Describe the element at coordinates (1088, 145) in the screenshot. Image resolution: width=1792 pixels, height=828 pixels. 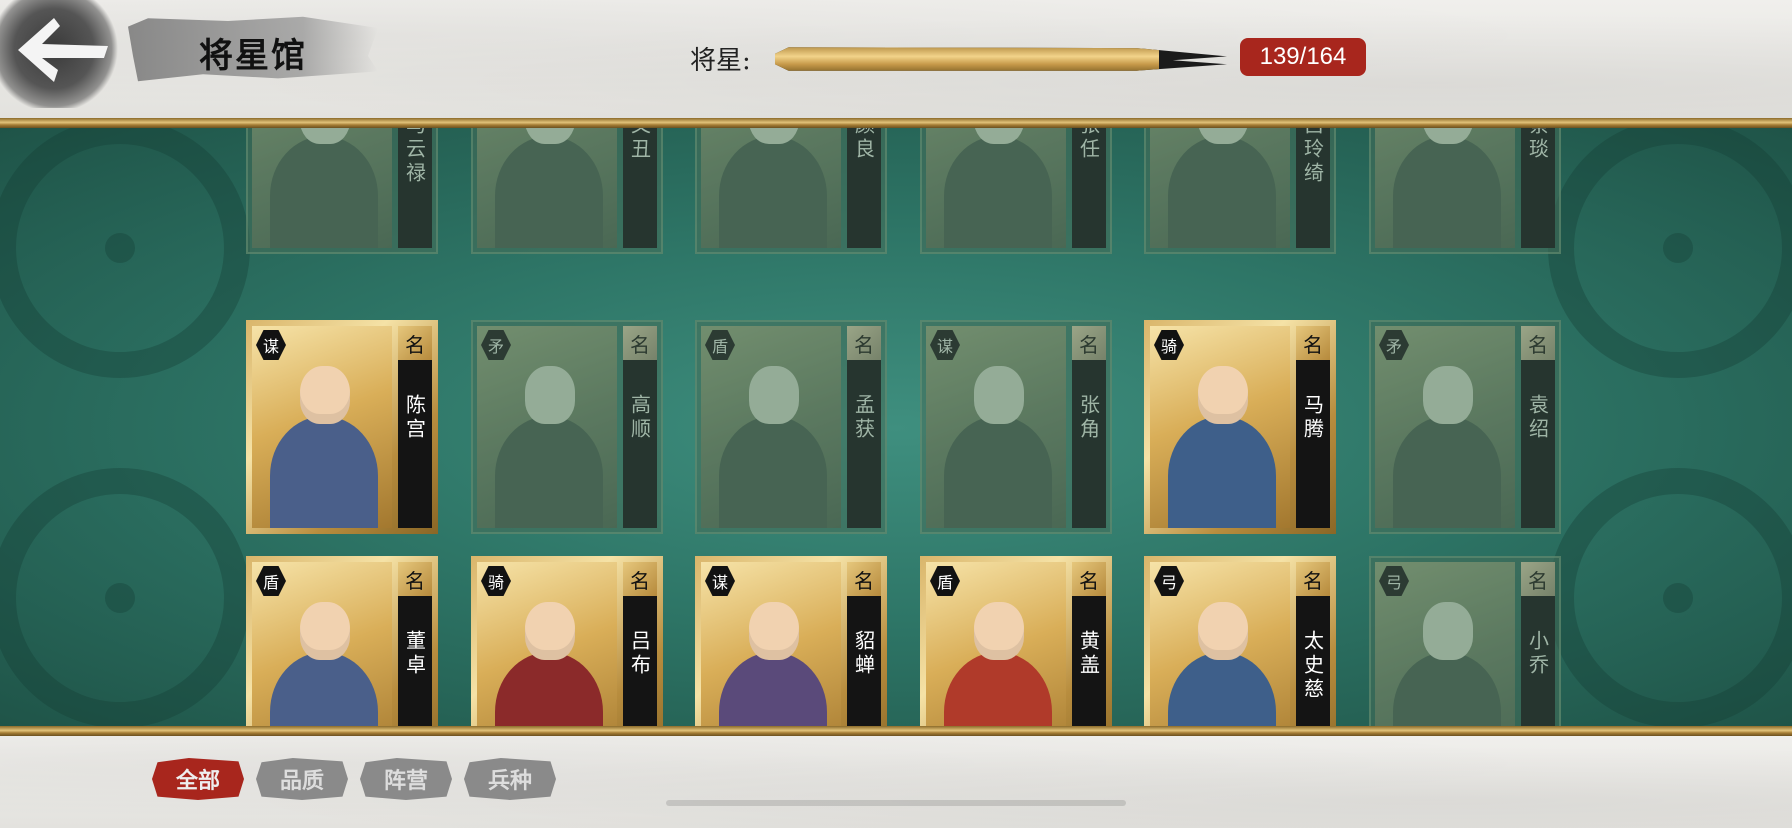
I see `hero-name: 张任` at that location.